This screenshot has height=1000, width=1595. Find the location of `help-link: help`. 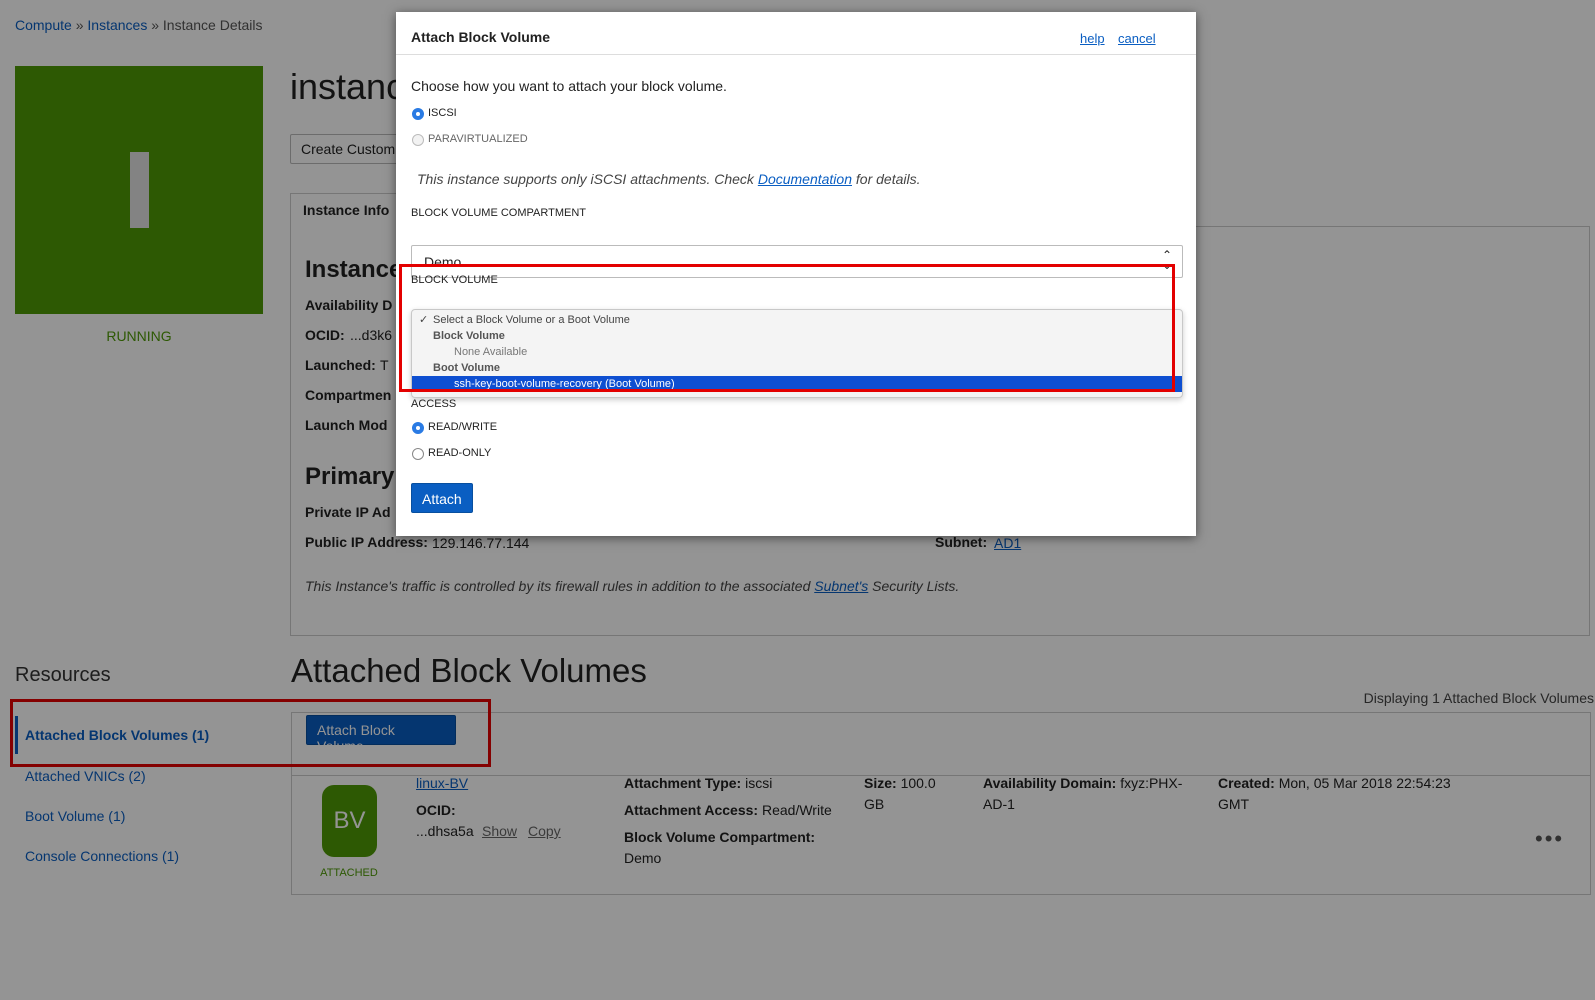

help-link: help is located at coordinates (1092, 38).